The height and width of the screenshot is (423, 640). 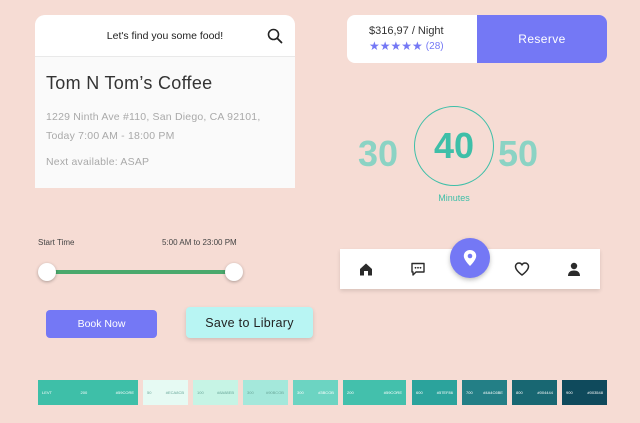 I want to click on color-swatch: 700 #4A4C6BE, so click(x=484, y=392).